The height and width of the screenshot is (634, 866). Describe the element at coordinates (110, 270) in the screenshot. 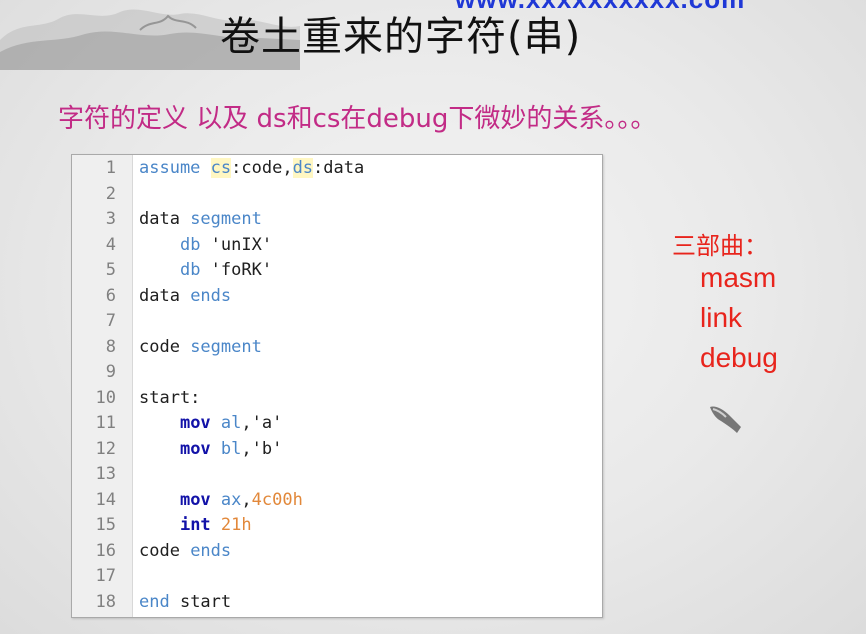

I see `line-number: 5` at that location.